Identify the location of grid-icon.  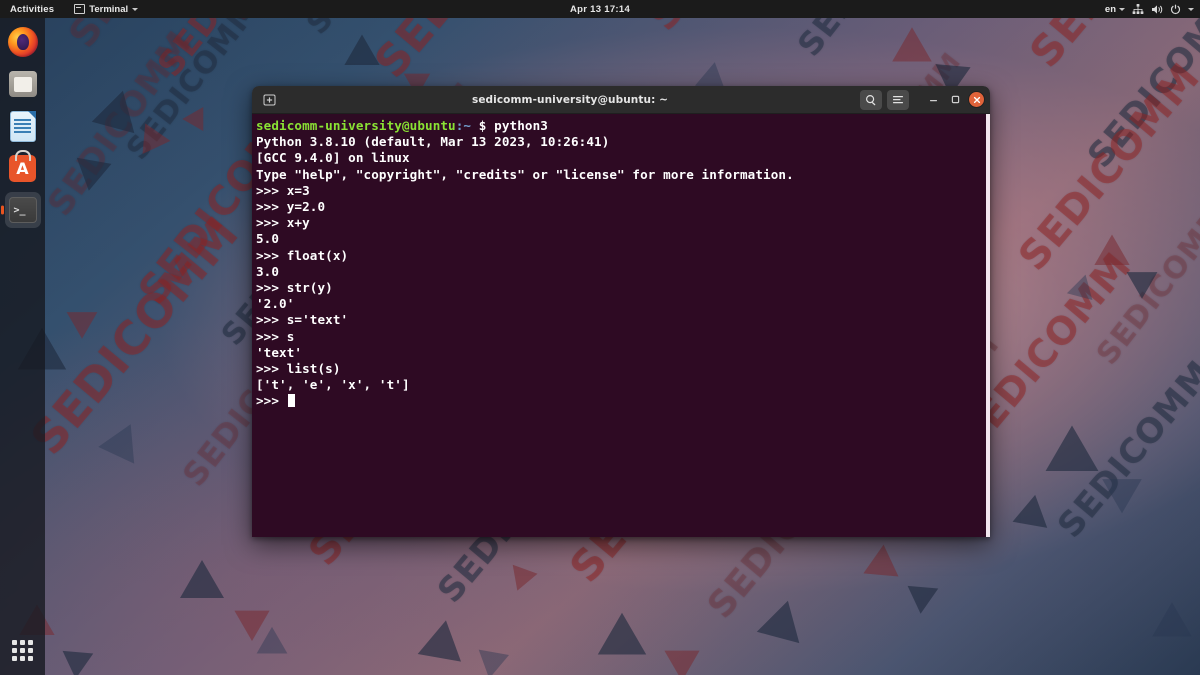
(22, 650).